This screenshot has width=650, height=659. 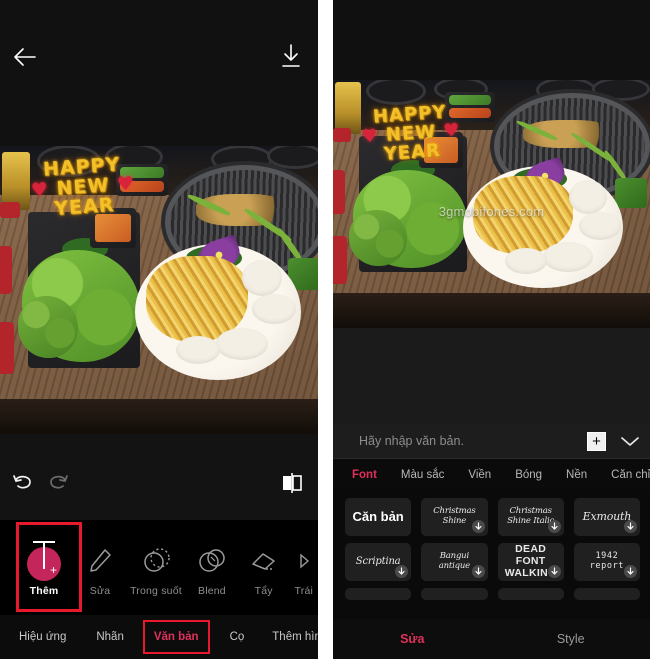 I want to click on selection-highlight-box, so click(x=176, y=637).